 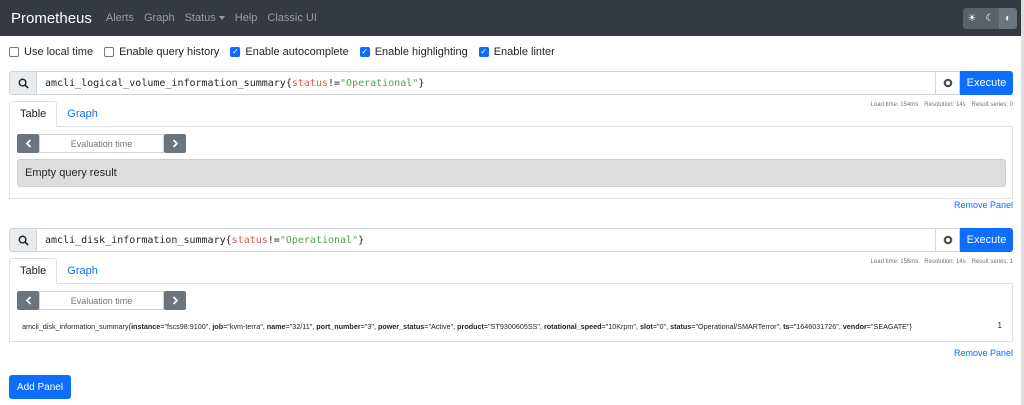 I want to click on result-label-key: vendor, so click(x=854, y=326).